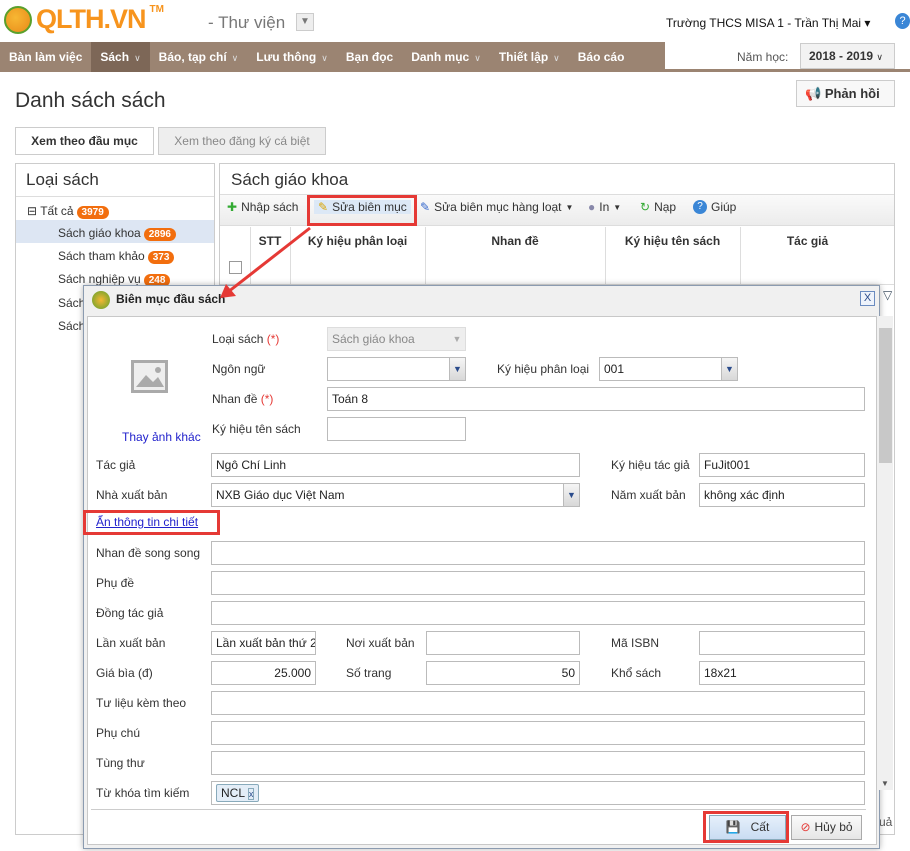 Image resolution: width=910 pixels, height=851 pixels. Describe the element at coordinates (265, 262) in the screenshot. I see `annotation-arrow` at that location.